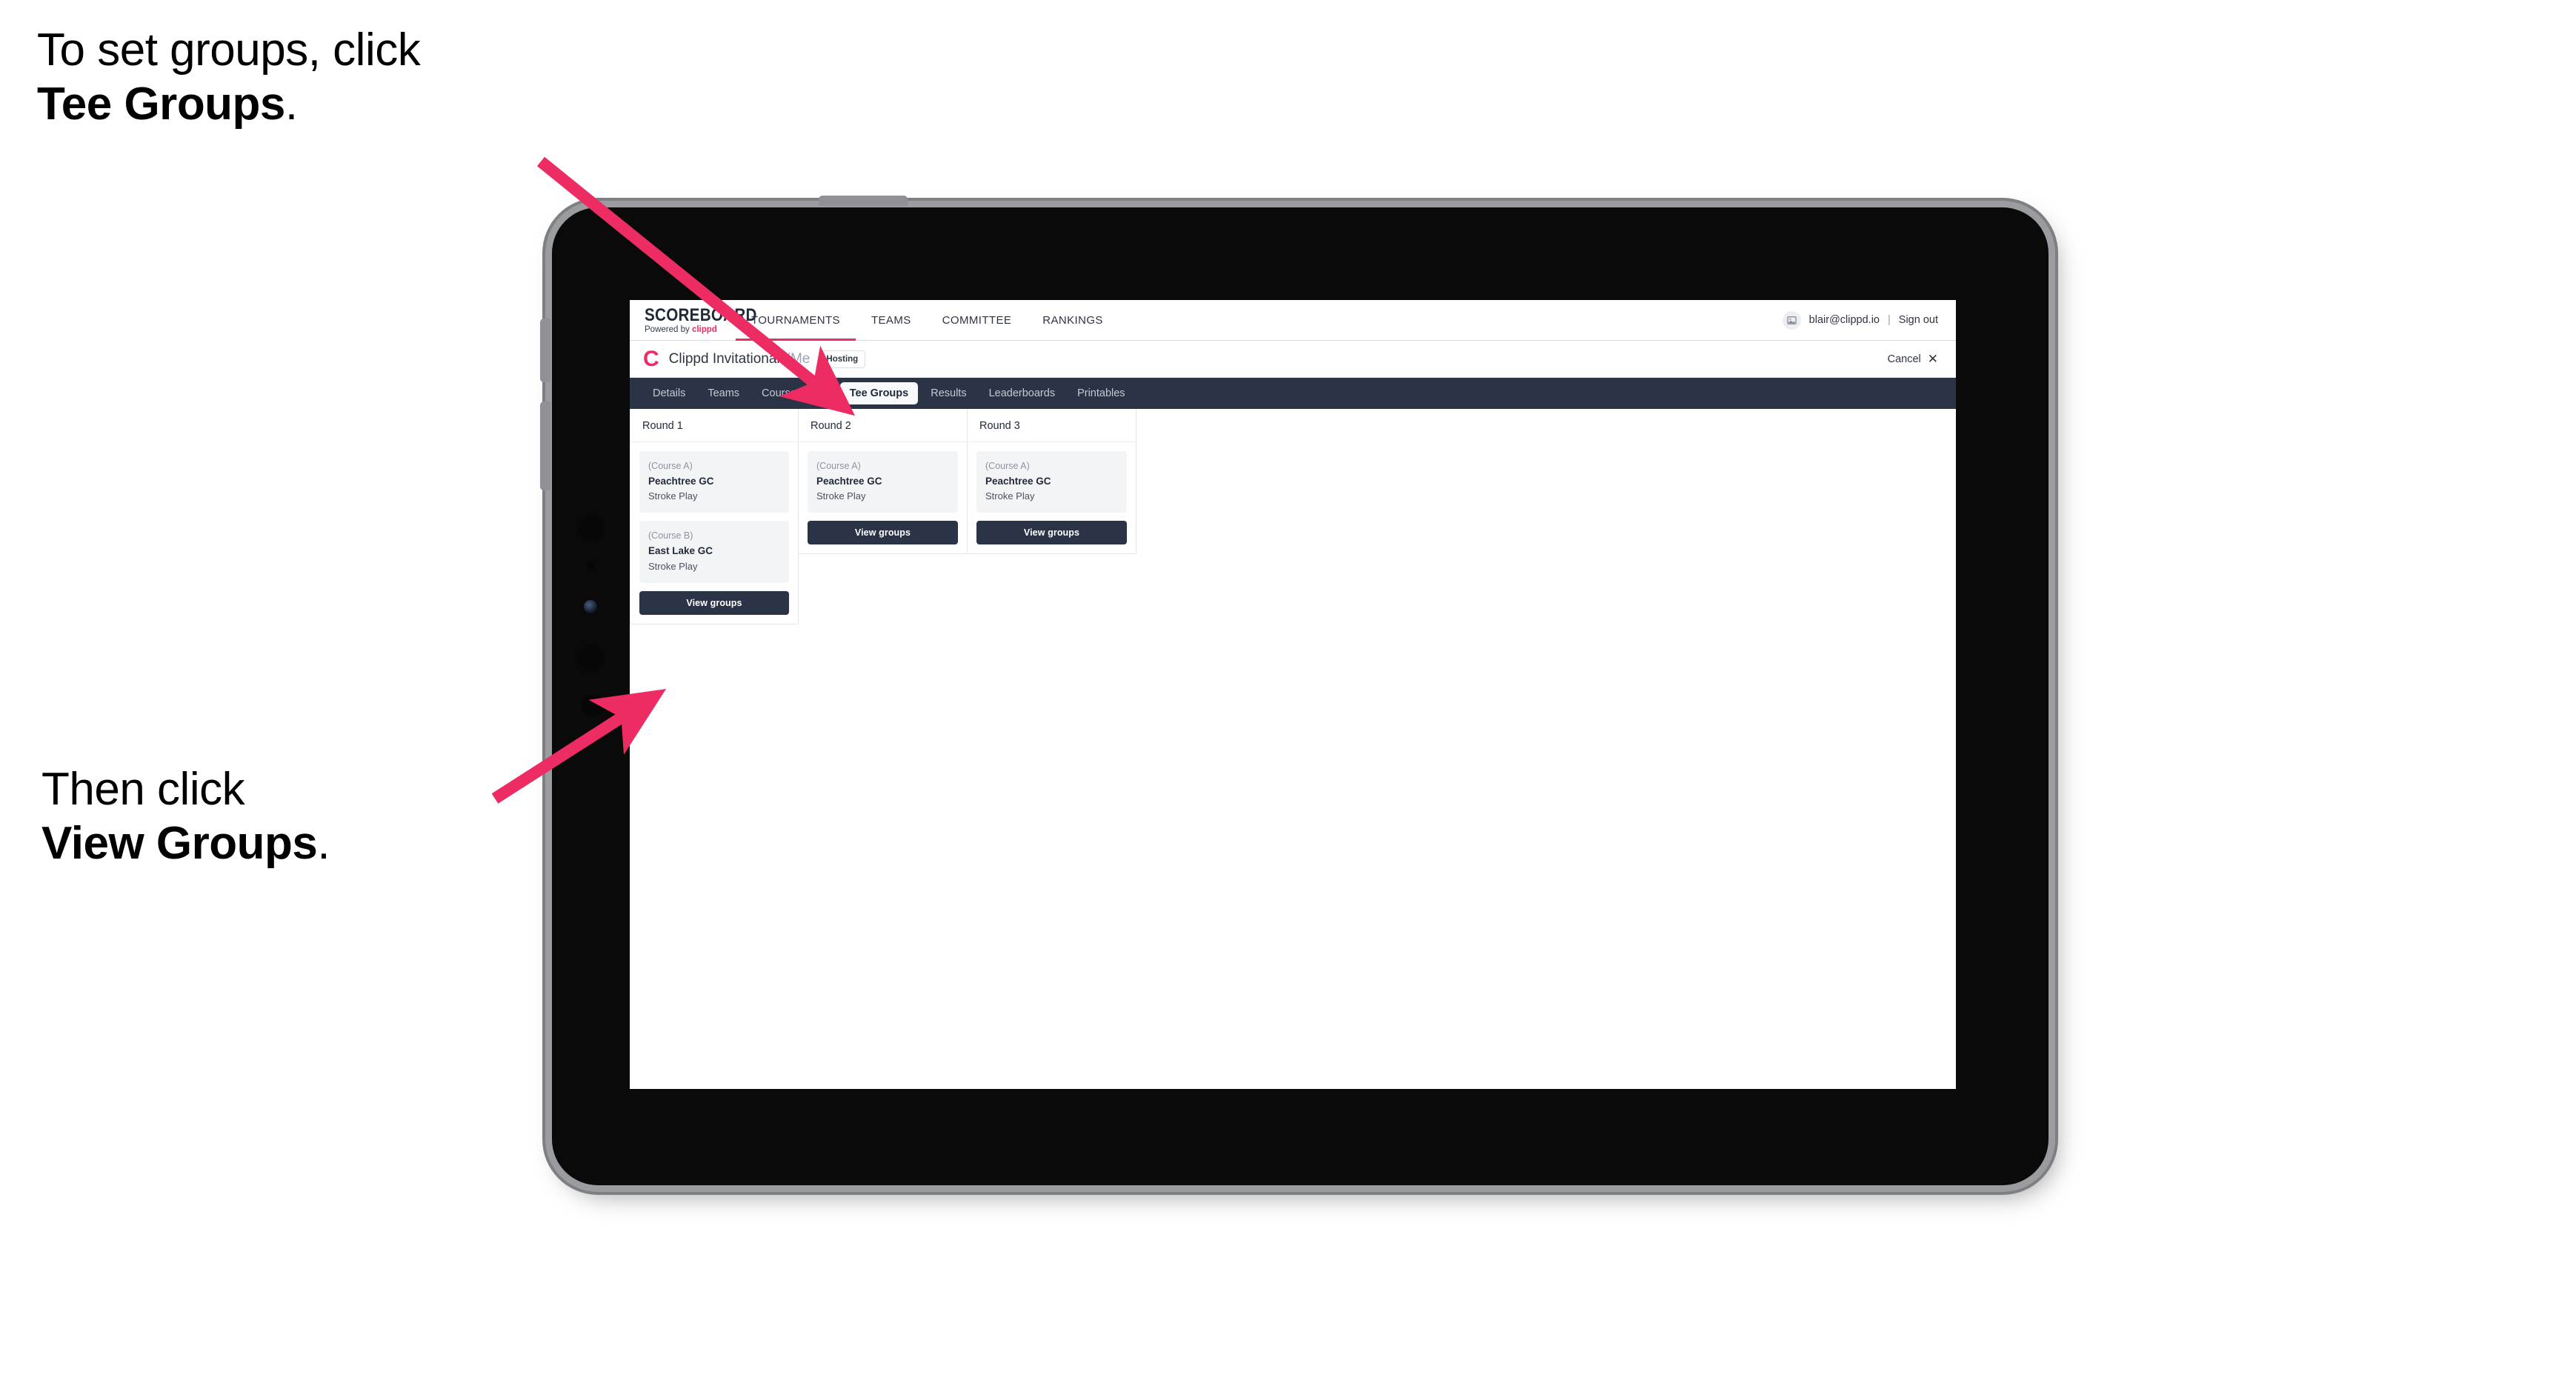 This screenshot has height=1386, width=2576. What do you see at coordinates (723, 393) in the screenshot?
I see `tab-teams: Teams` at bounding box center [723, 393].